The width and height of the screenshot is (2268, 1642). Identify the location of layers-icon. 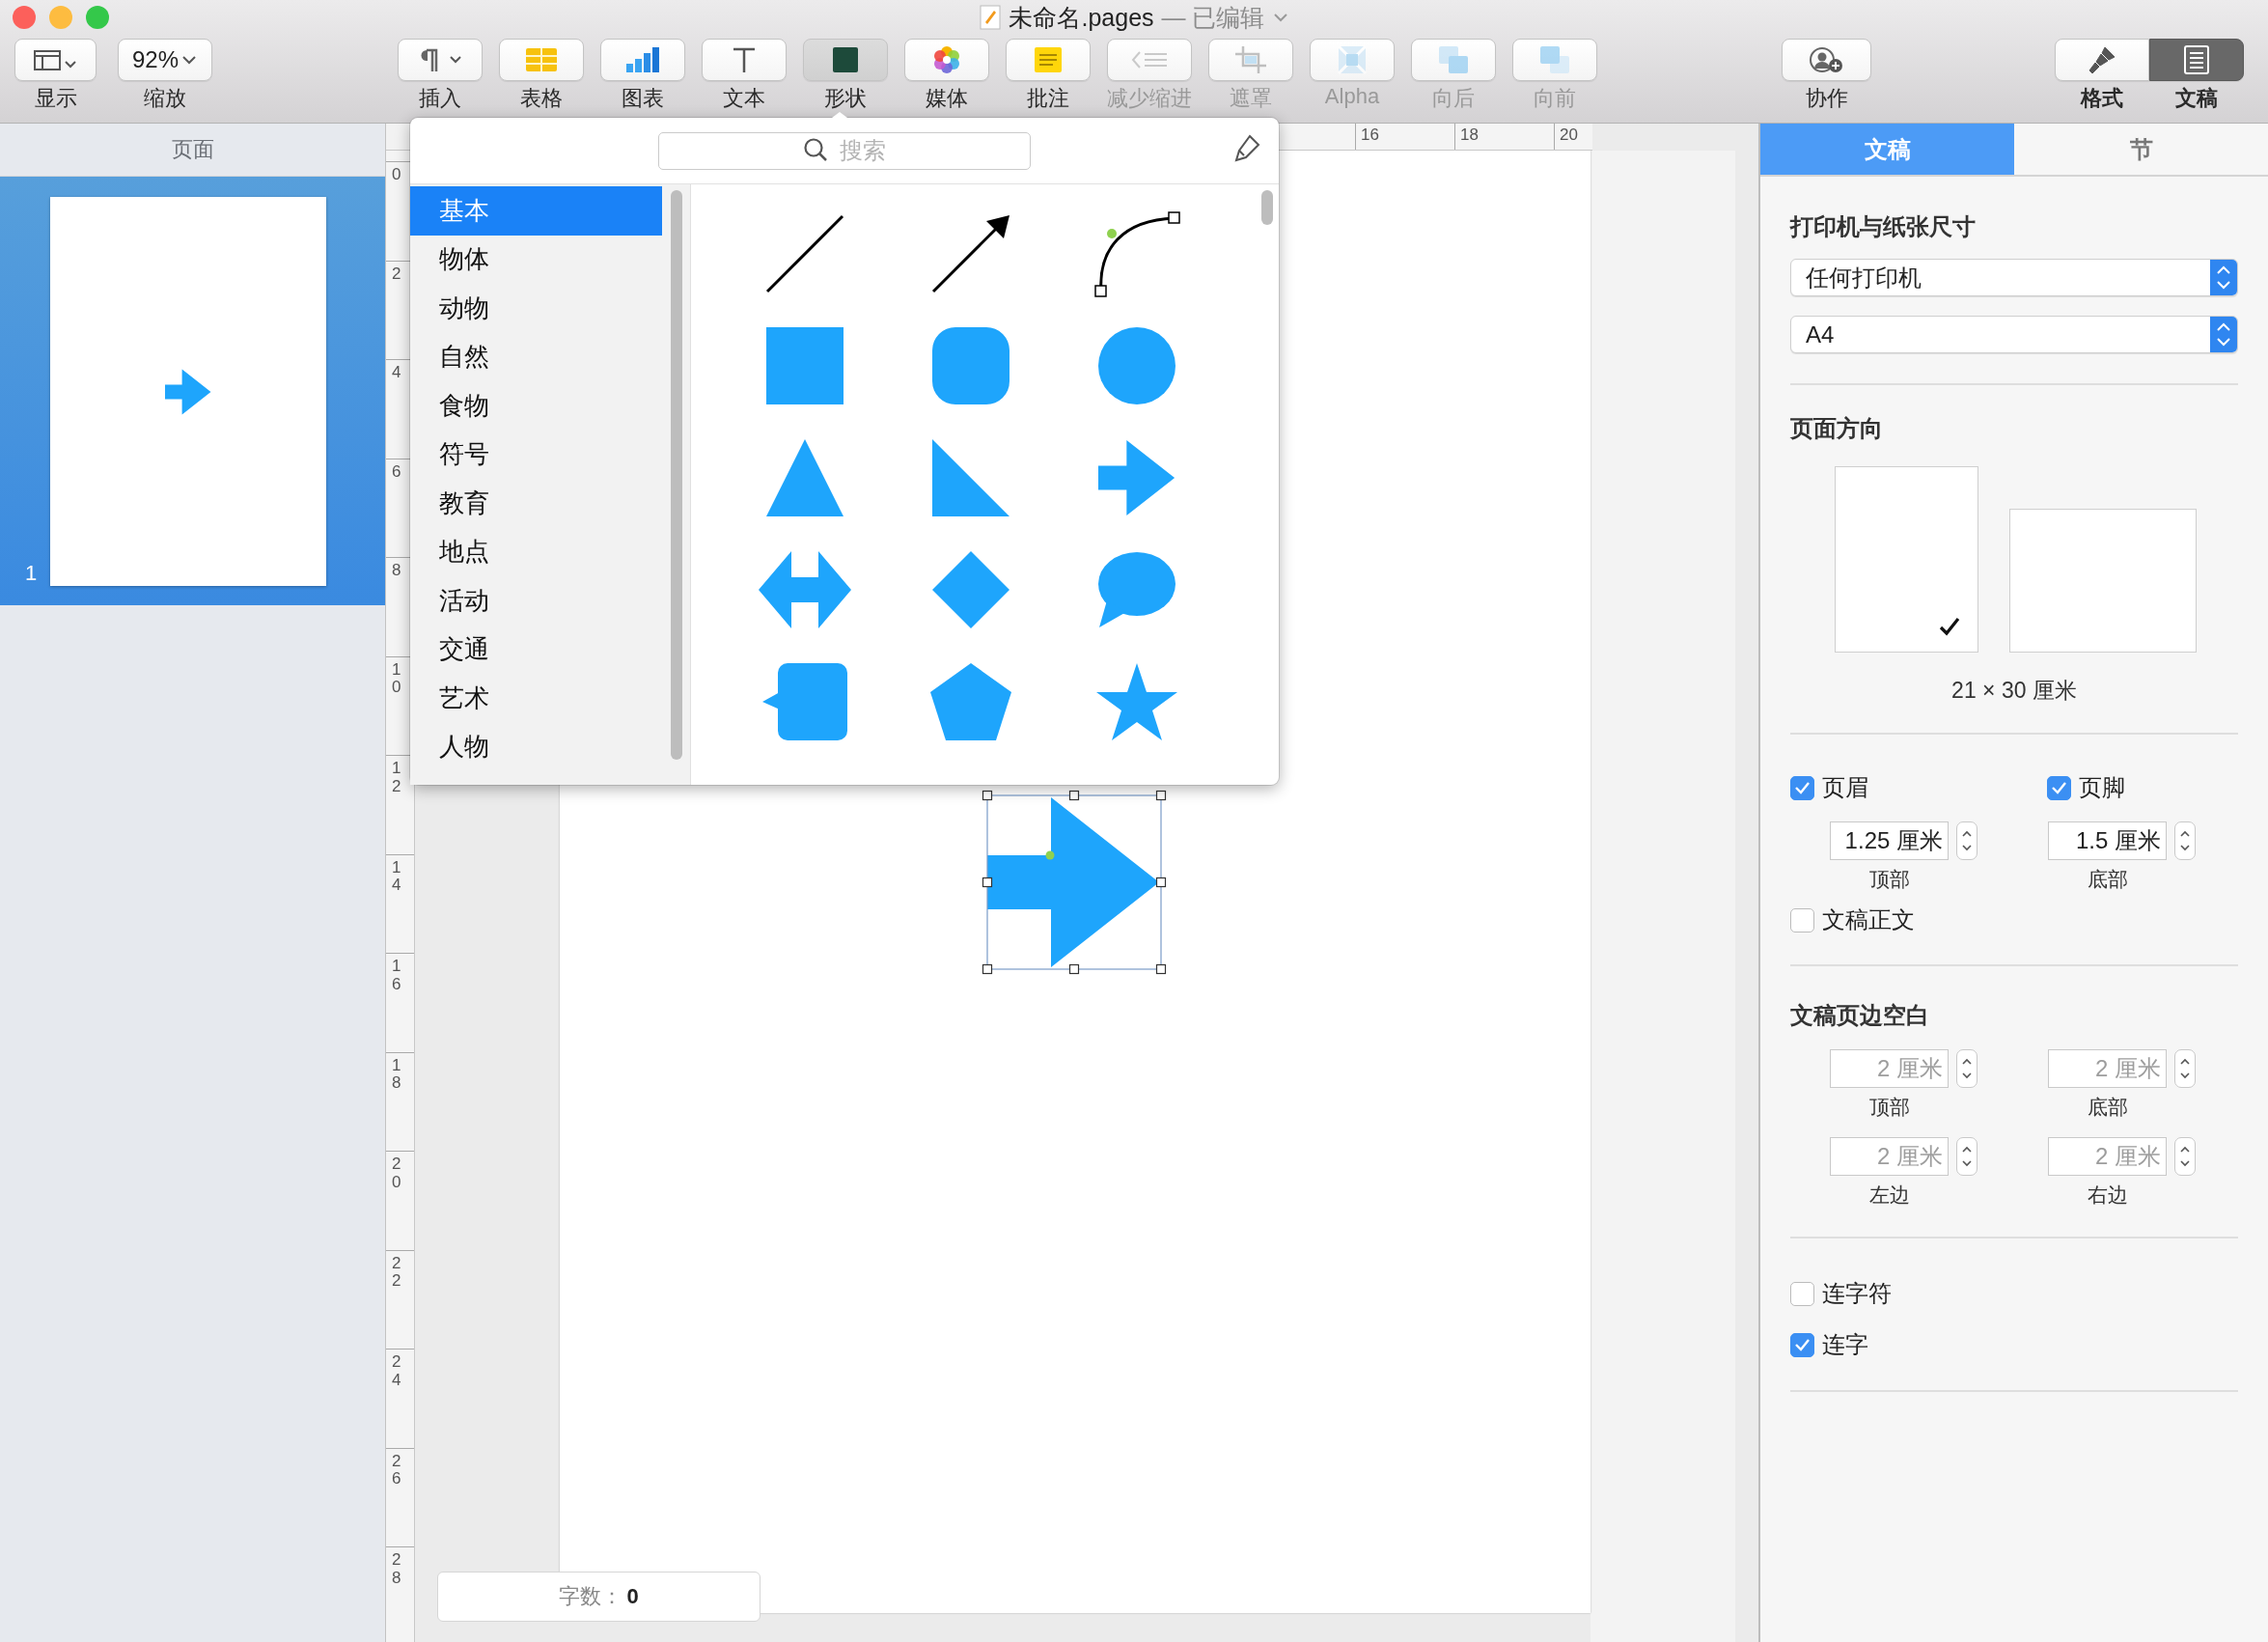
(1554, 59).